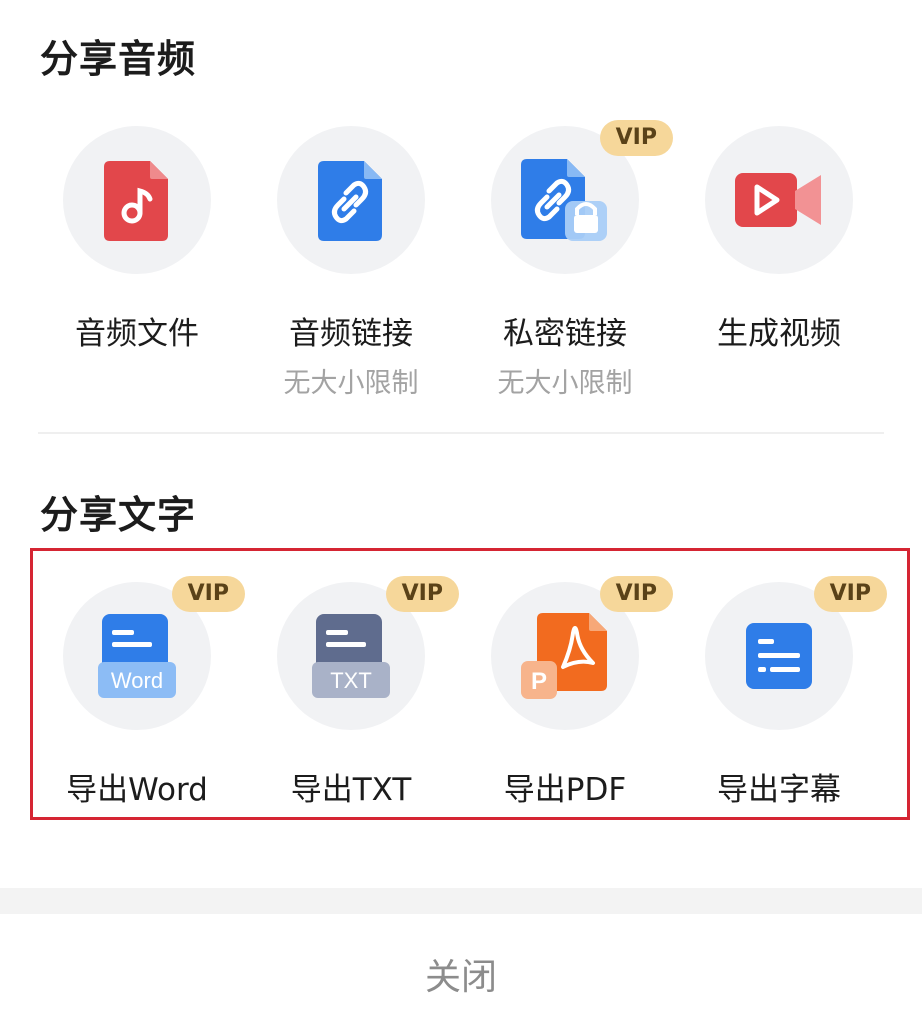  Describe the element at coordinates (779, 334) in the screenshot. I see `generate-video-label: 生成视频` at that location.